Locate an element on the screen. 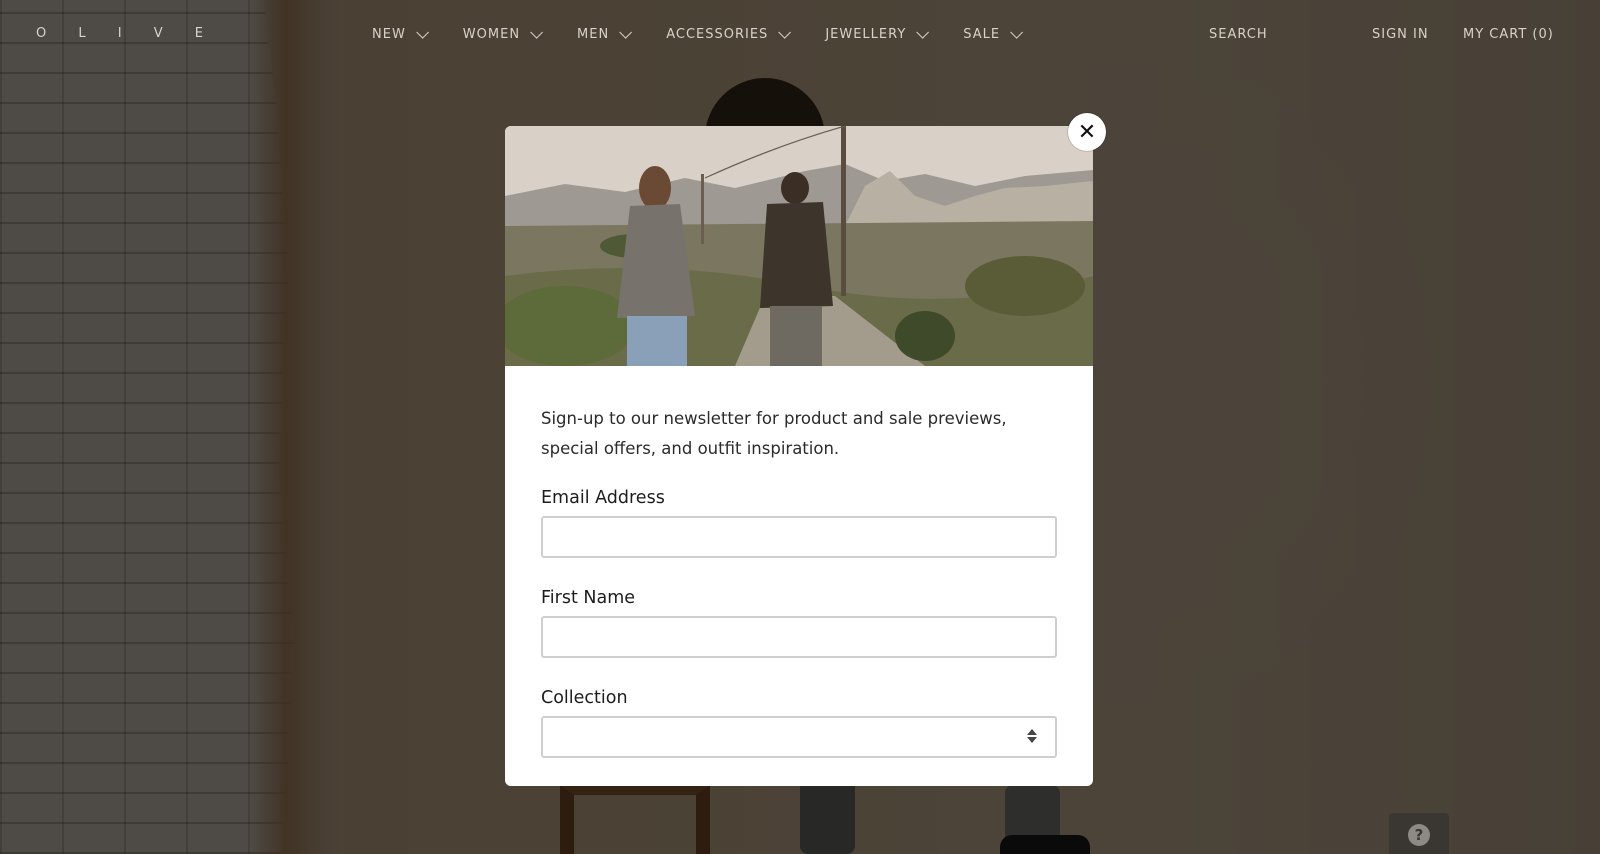  desert-couple-photo is located at coordinates (799, 246).